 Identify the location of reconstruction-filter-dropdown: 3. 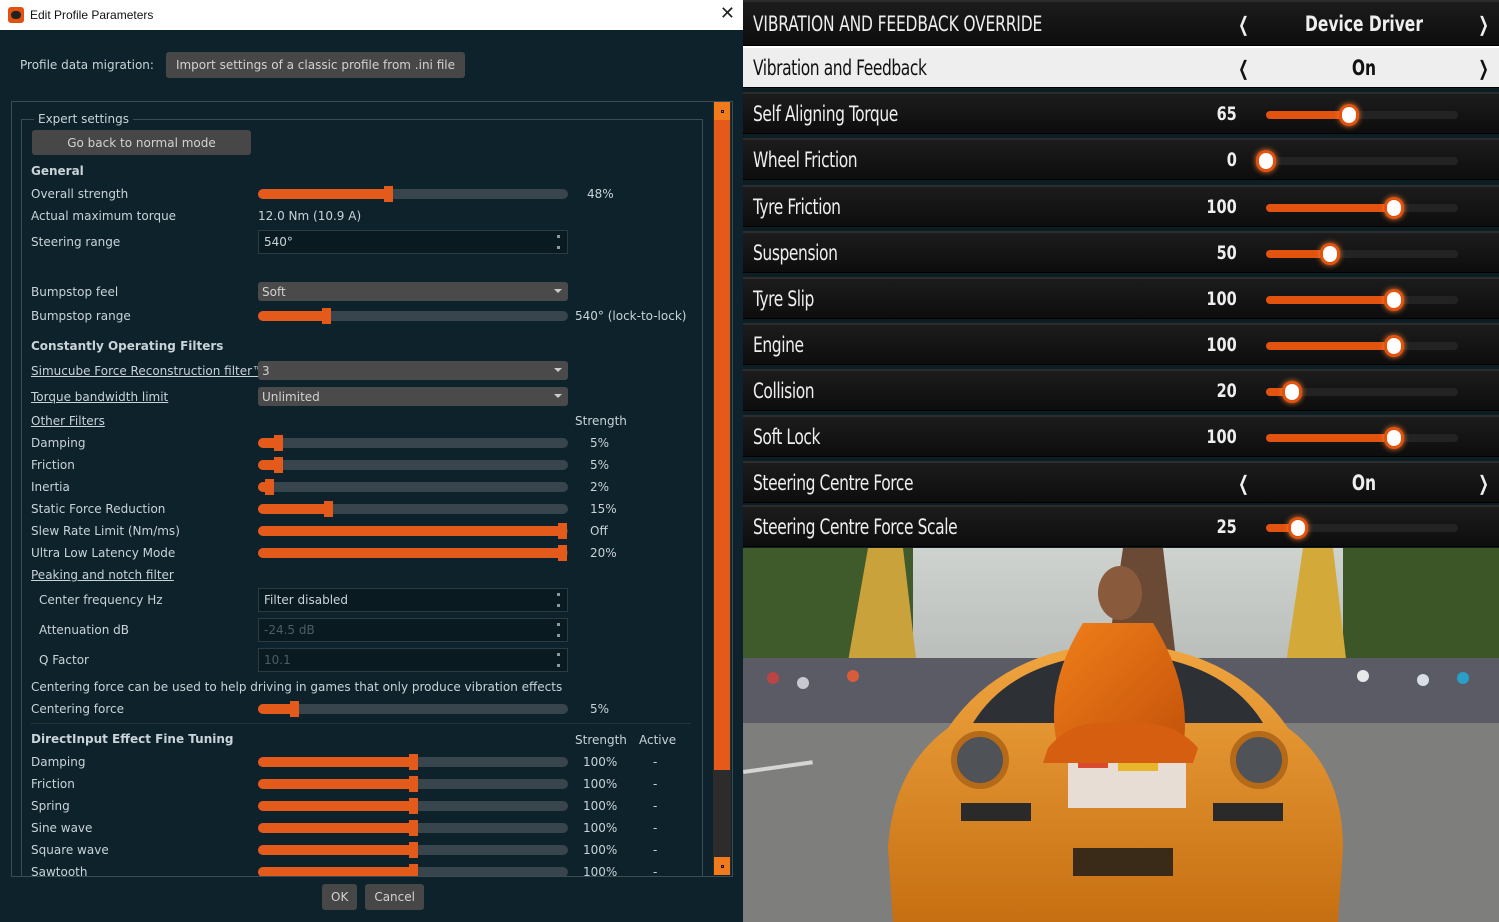
(413, 370).